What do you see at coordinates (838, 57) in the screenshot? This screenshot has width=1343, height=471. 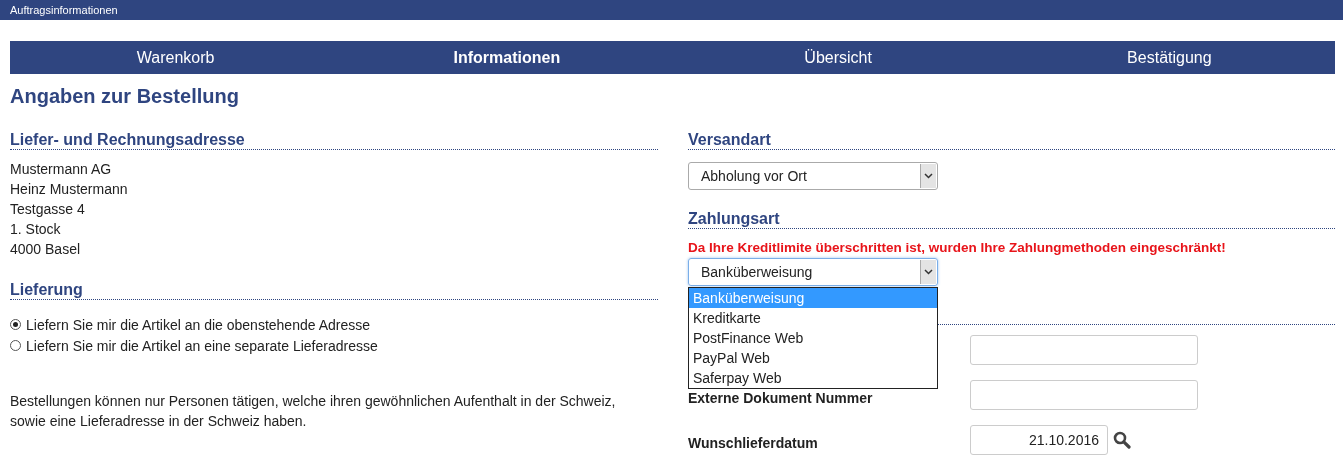 I see `step-tab: Übersicht` at bounding box center [838, 57].